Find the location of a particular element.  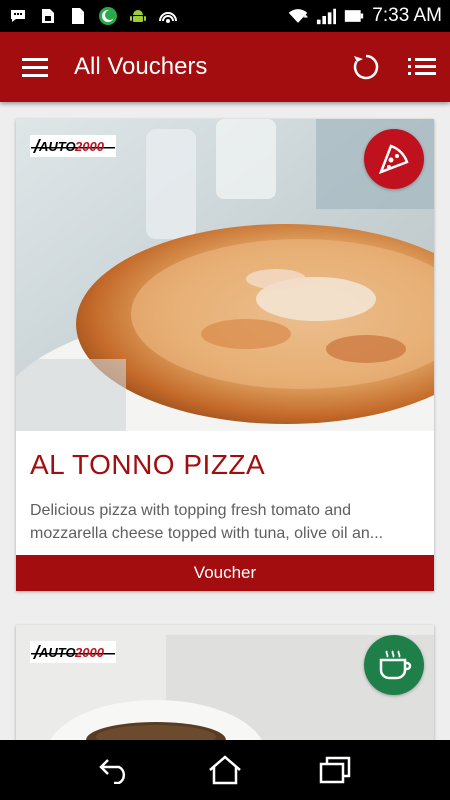

refresh-icon is located at coordinates (366, 67).